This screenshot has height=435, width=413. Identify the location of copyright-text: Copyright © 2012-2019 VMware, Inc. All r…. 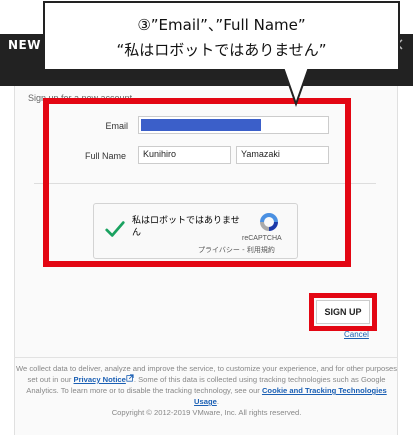
(206, 412).